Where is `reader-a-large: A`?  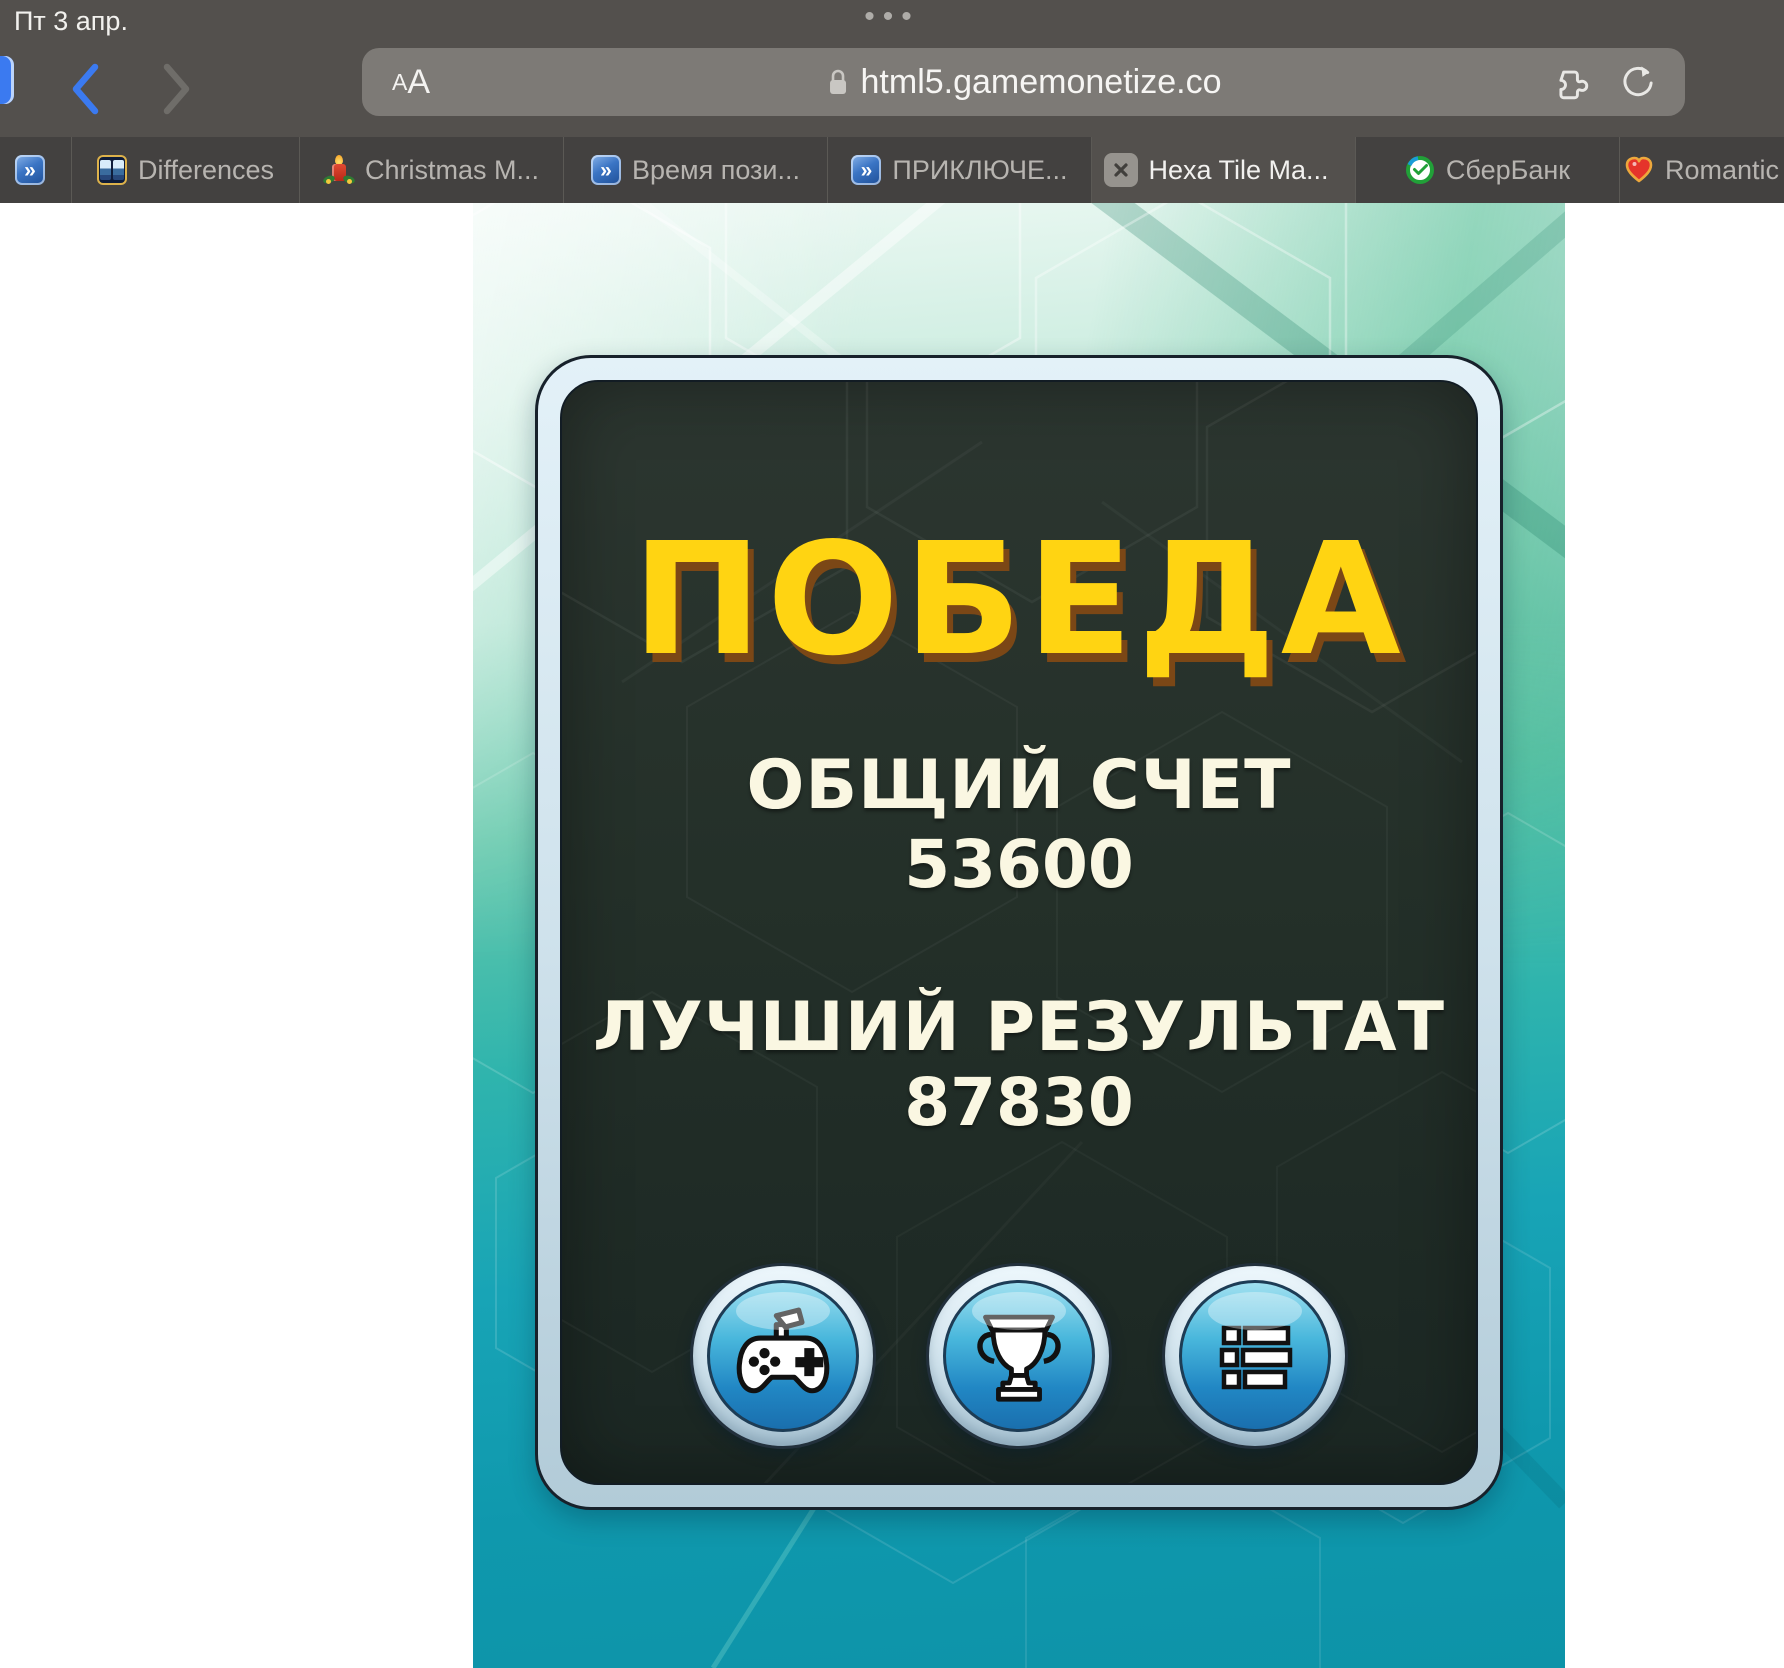 reader-a-large: A is located at coordinates (419, 81).